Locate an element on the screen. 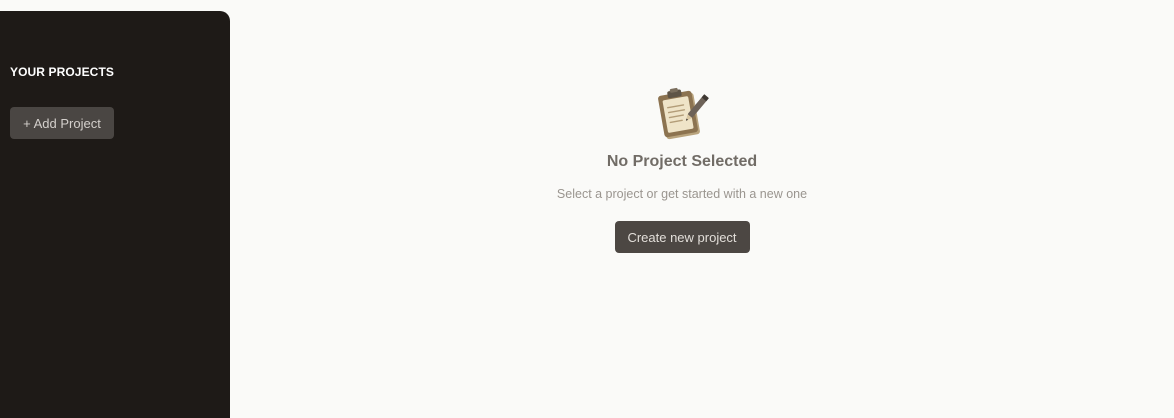 The width and height of the screenshot is (1174, 418). create-project-button: Create new project is located at coordinates (682, 237).